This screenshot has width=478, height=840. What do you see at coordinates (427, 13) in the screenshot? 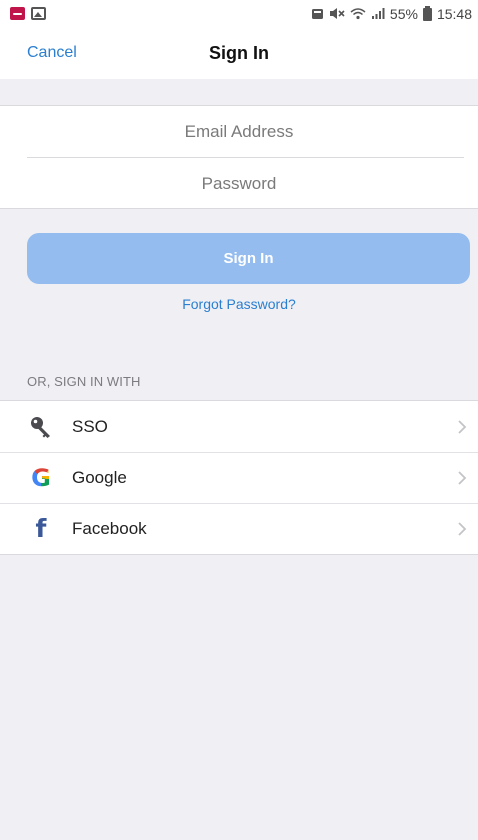
I see `battery-icon` at bounding box center [427, 13].